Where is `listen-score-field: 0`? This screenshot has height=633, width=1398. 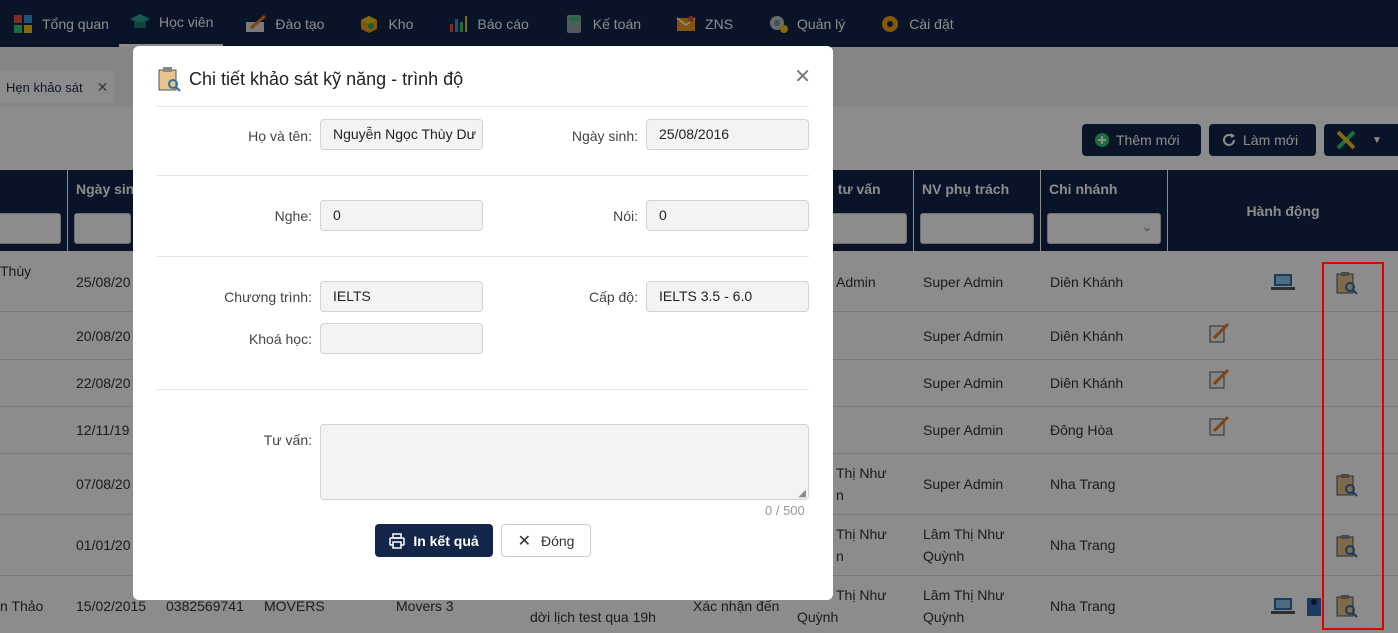
listen-score-field: 0 is located at coordinates (401, 215).